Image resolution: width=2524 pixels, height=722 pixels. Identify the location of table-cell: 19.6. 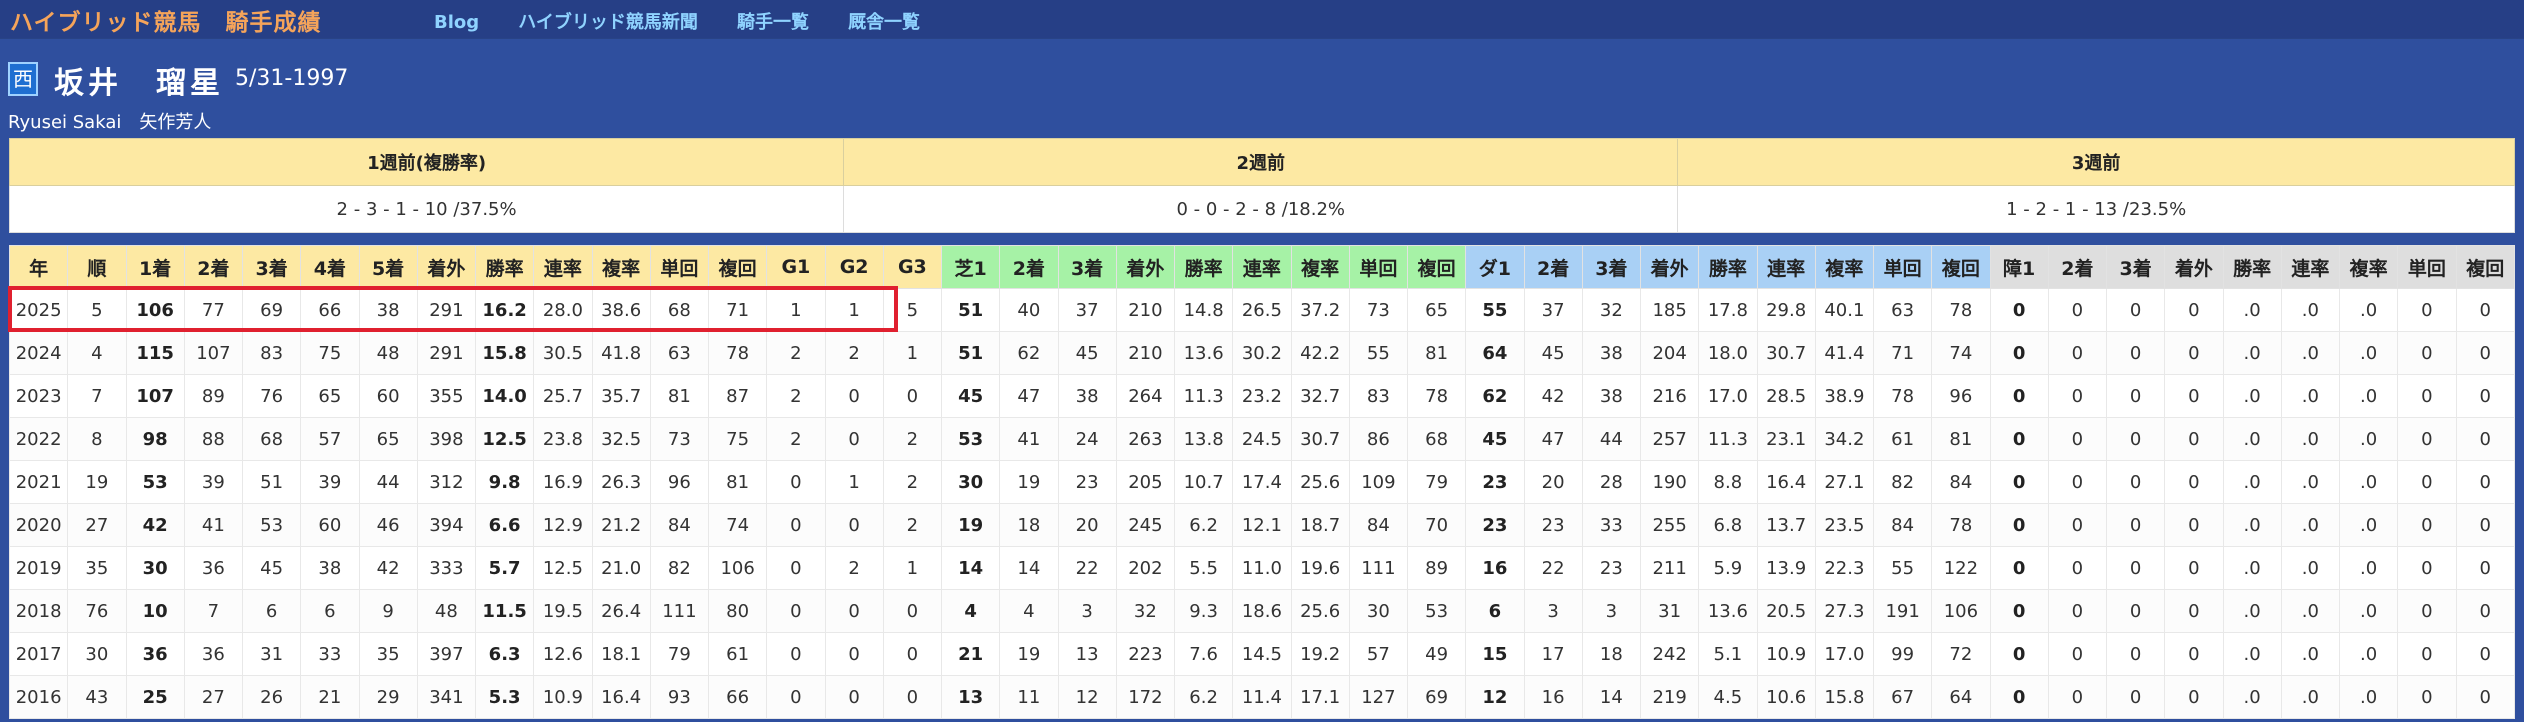
(1320, 568).